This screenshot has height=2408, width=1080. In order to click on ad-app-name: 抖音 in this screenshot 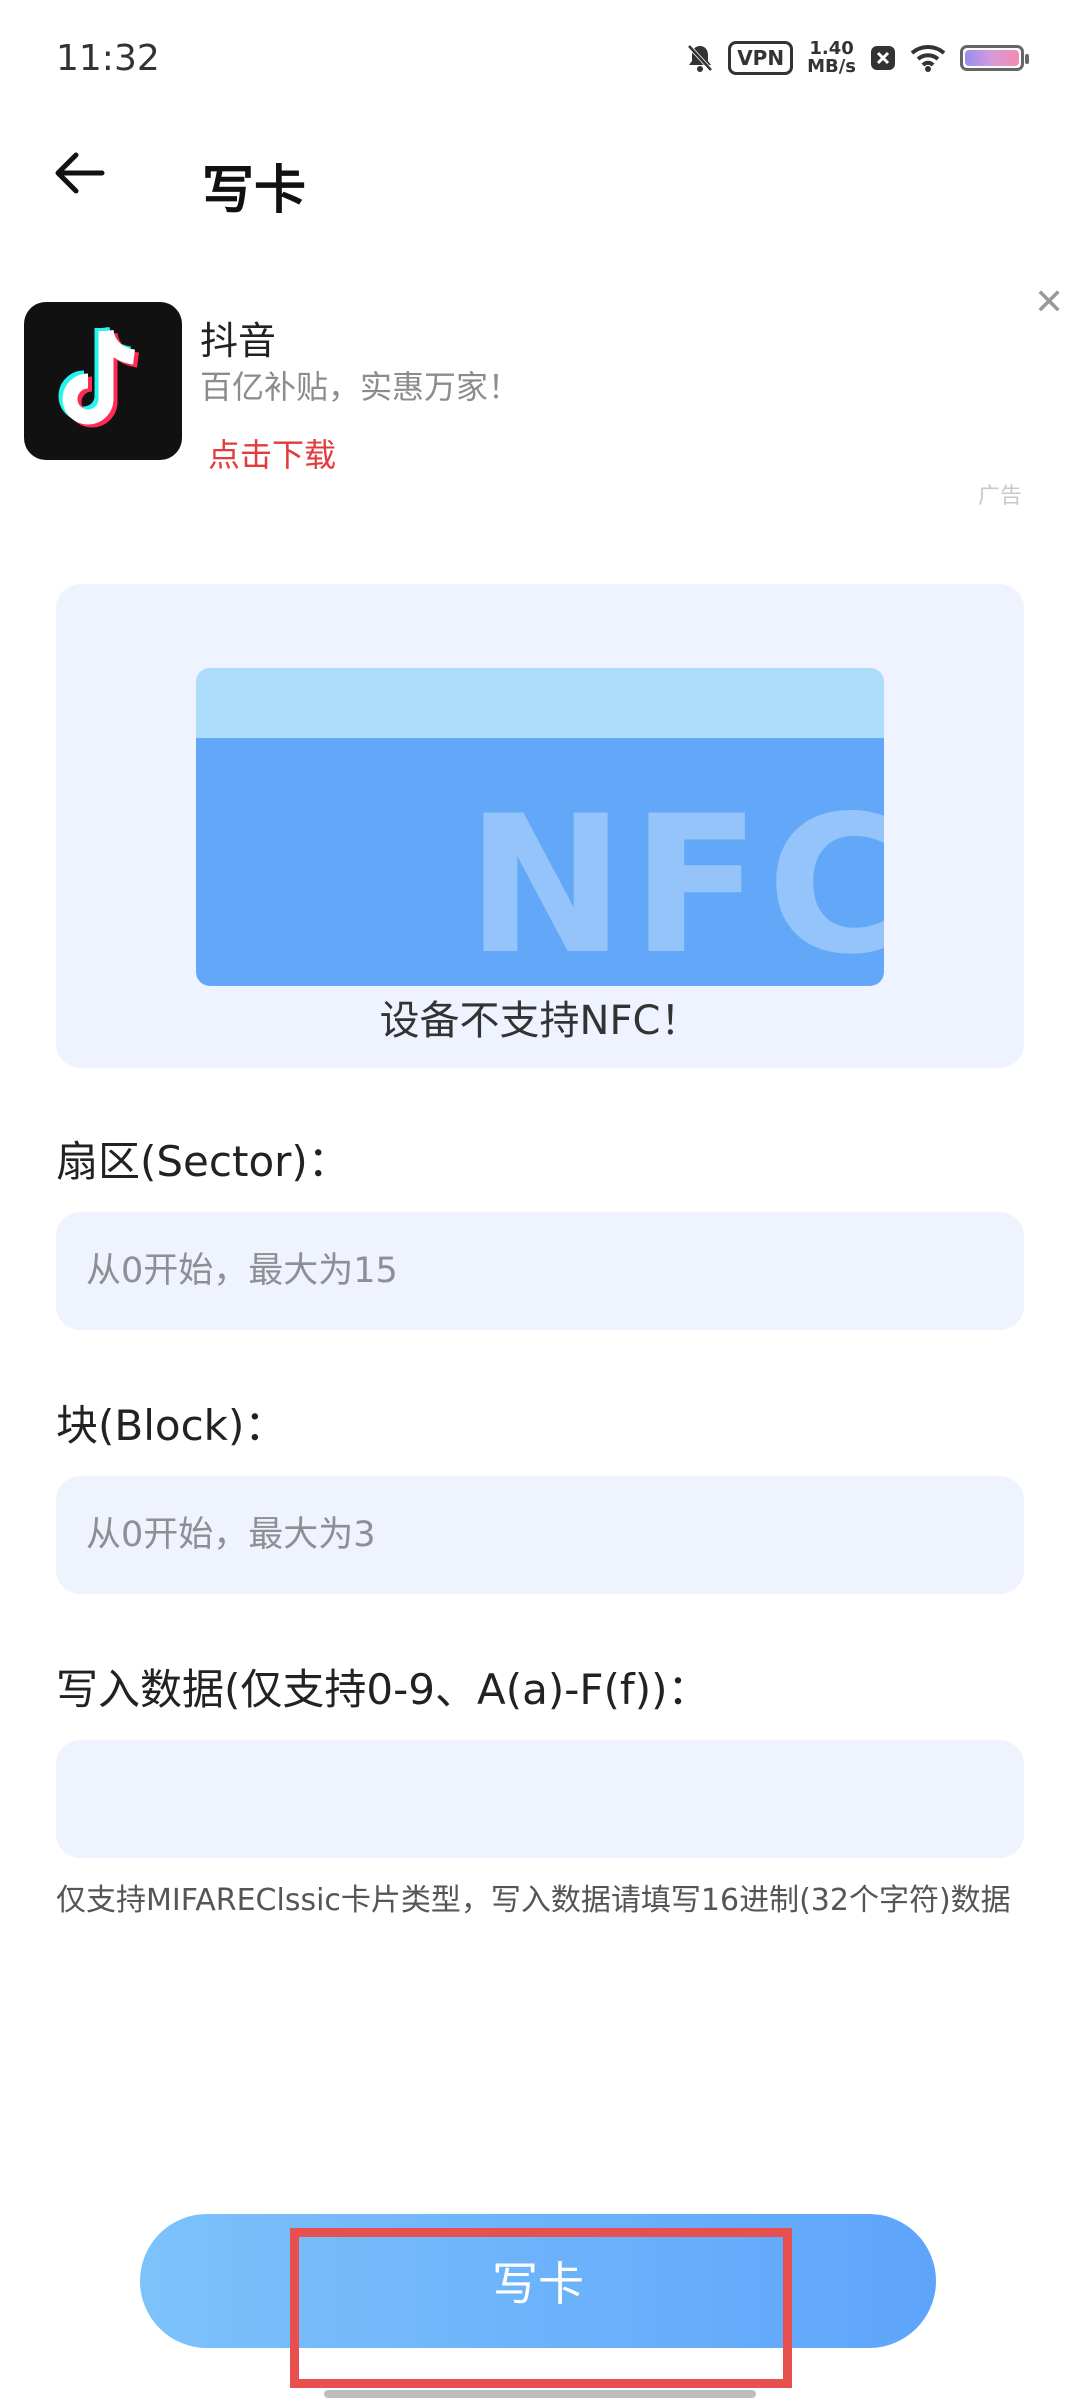, I will do `click(238, 337)`.